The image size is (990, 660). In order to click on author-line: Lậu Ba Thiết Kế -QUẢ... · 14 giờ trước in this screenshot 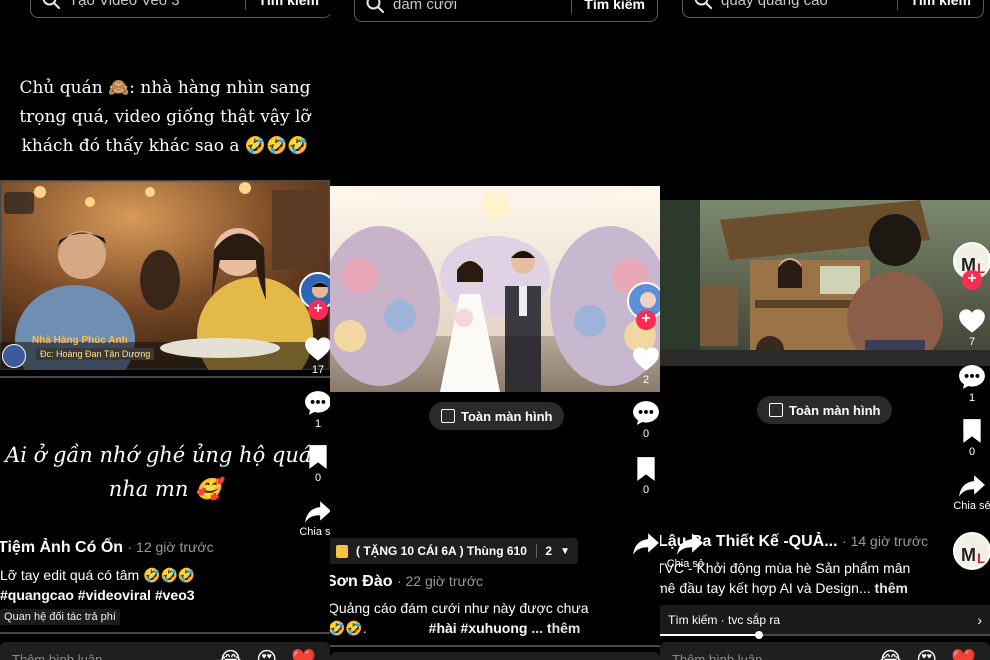, I will do `click(794, 542)`.